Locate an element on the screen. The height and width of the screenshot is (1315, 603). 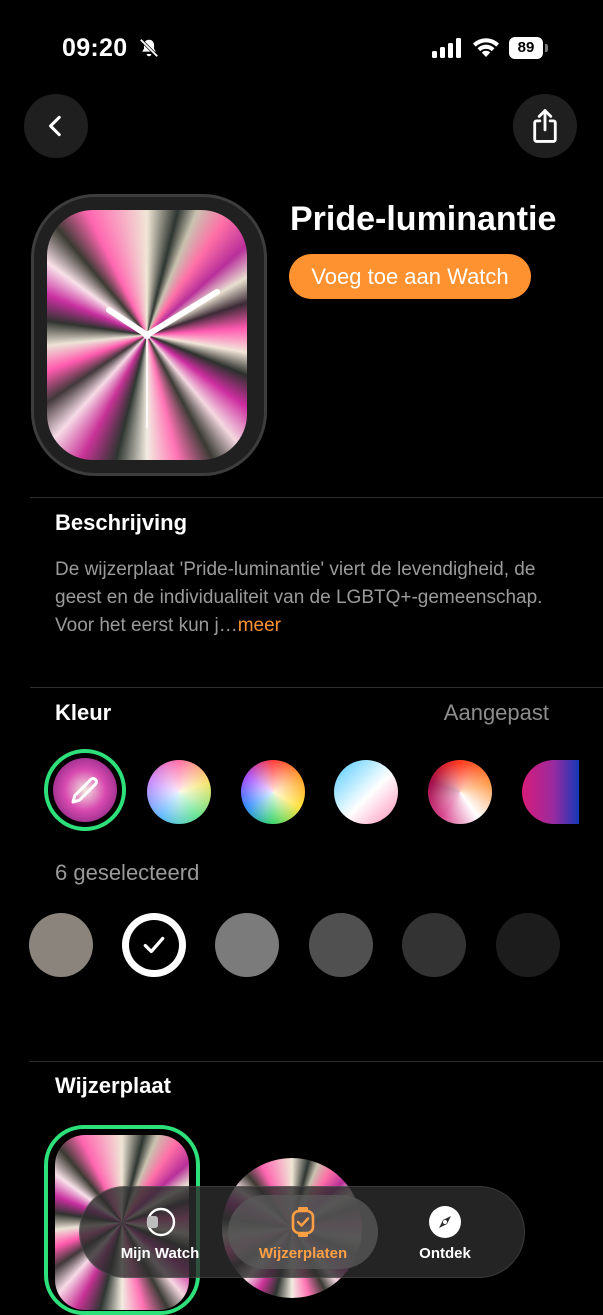
battery-level: 89 is located at coordinates (526, 48).